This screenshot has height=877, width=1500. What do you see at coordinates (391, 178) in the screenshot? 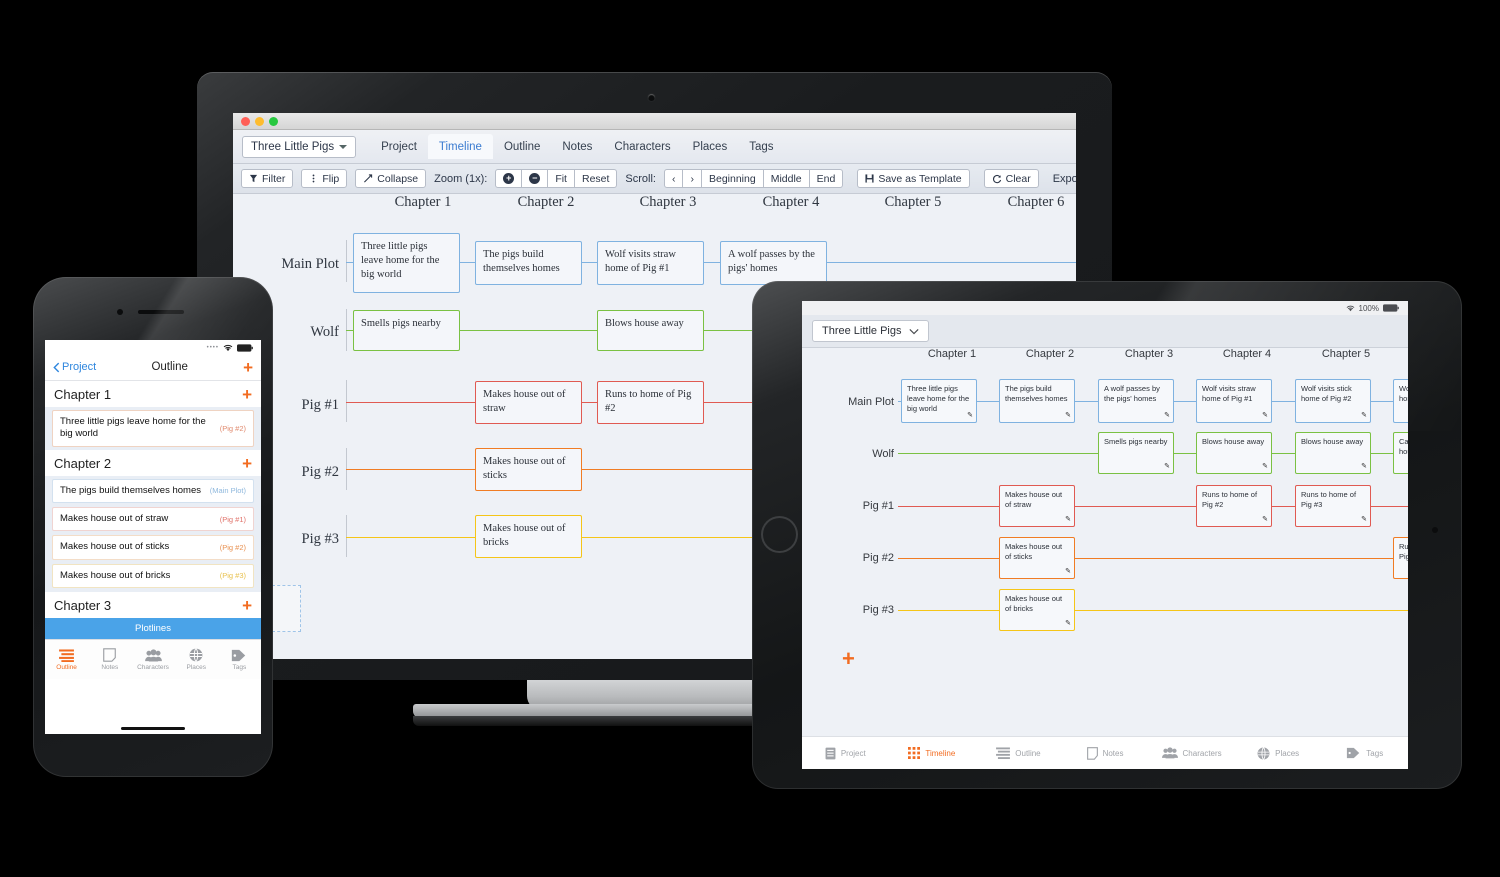
I see `collapse-button: Collapse` at bounding box center [391, 178].